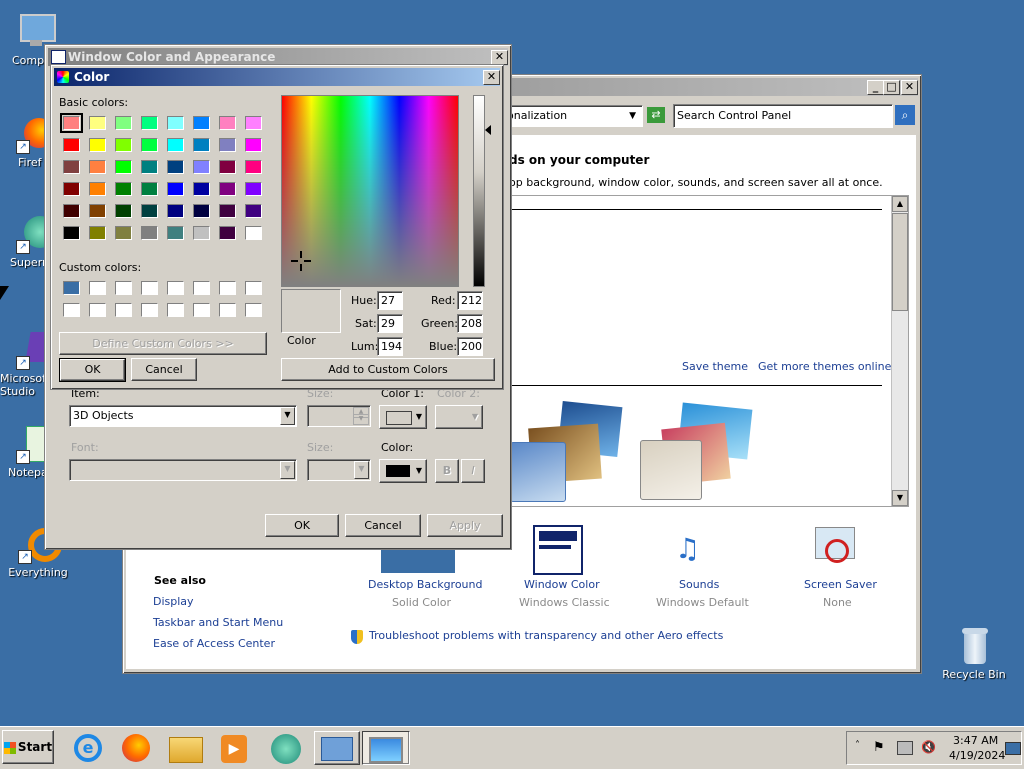 The width and height of the screenshot is (1024, 769). What do you see at coordinates (824, 366) in the screenshot?
I see `get-more-themes-link: Get more themes online` at bounding box center [824, 366].